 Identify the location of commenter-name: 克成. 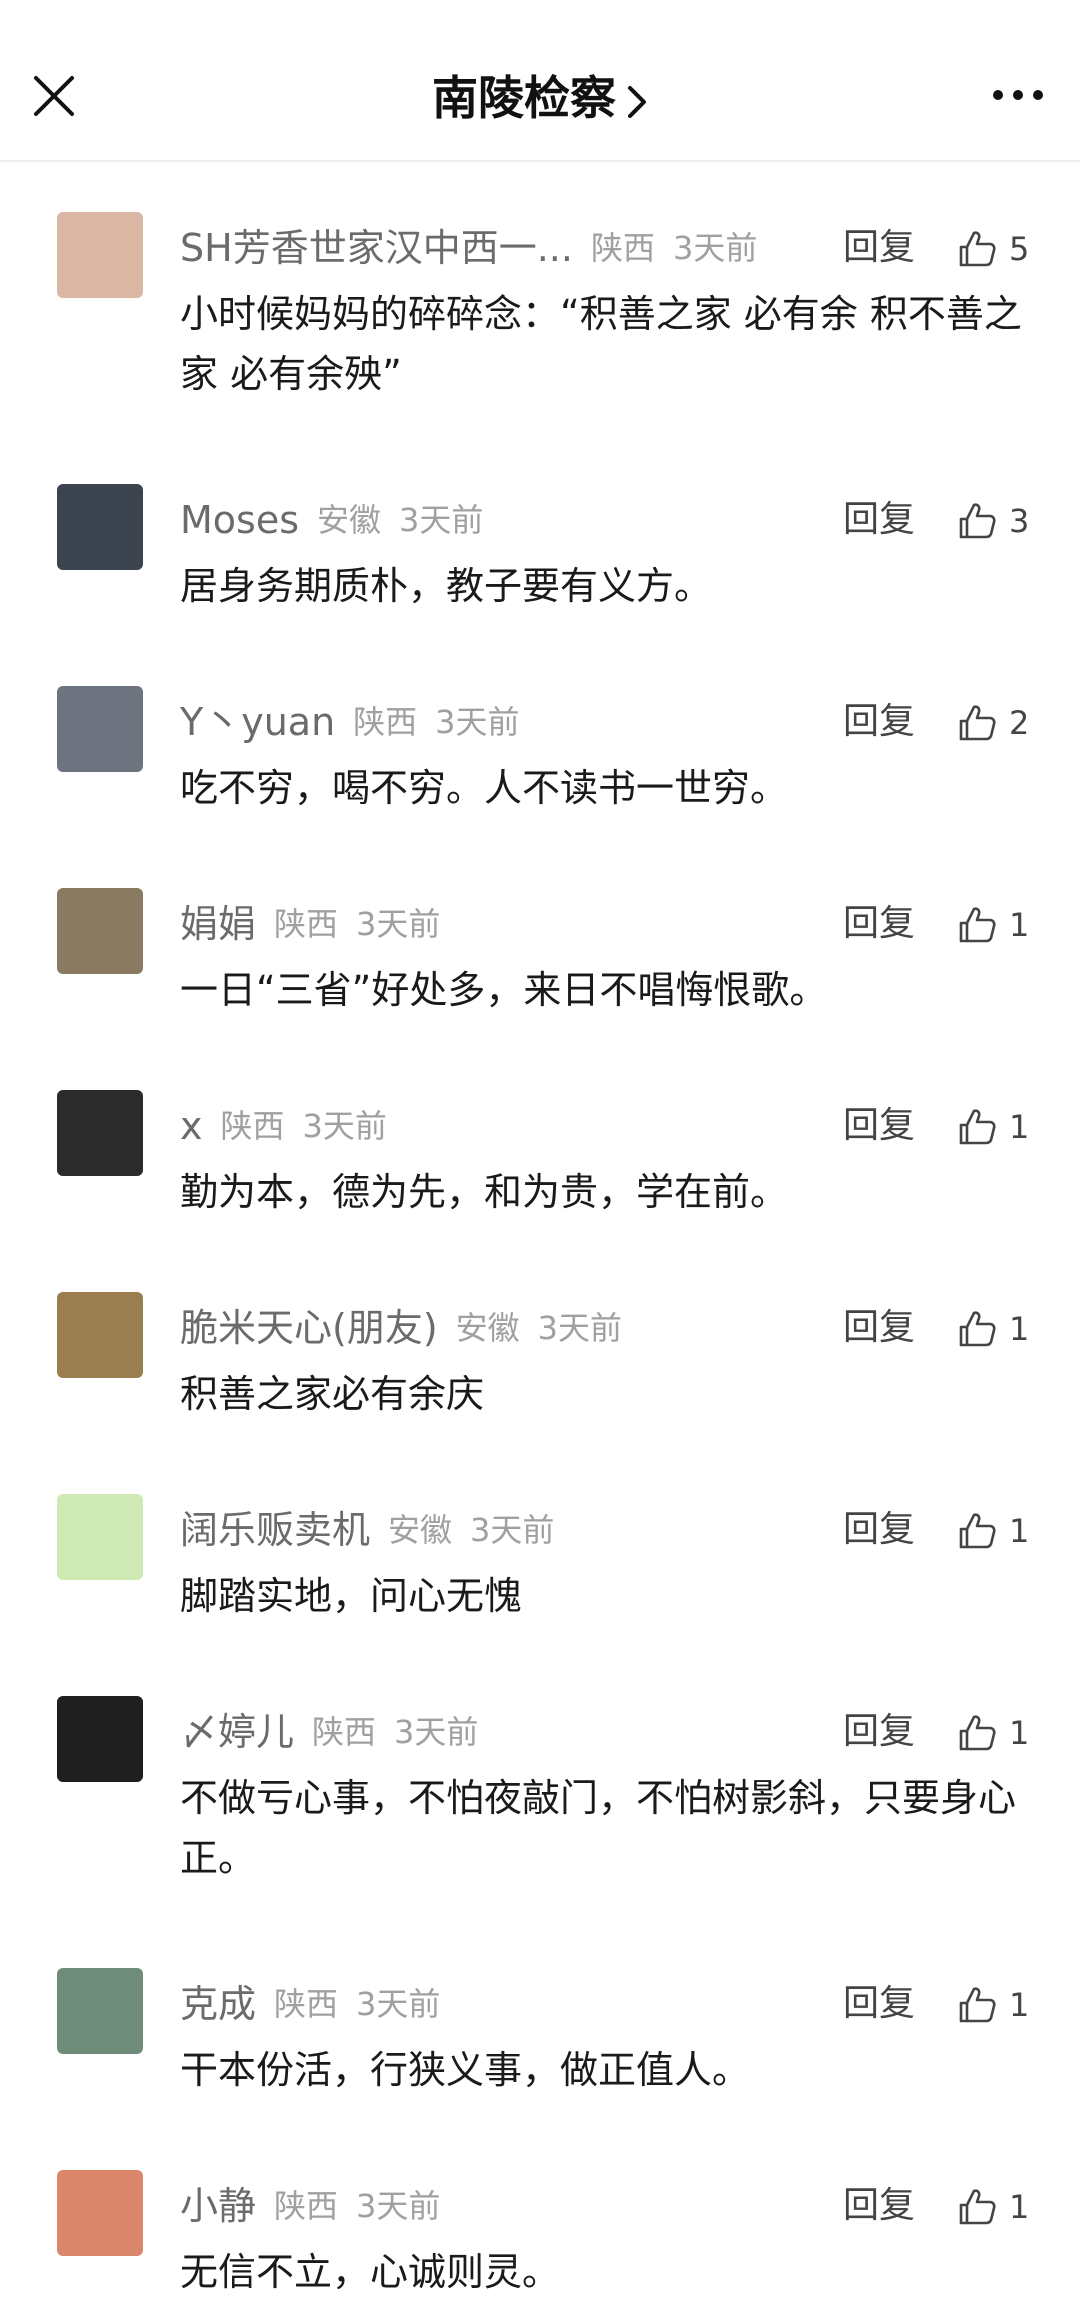
(218, 2004).